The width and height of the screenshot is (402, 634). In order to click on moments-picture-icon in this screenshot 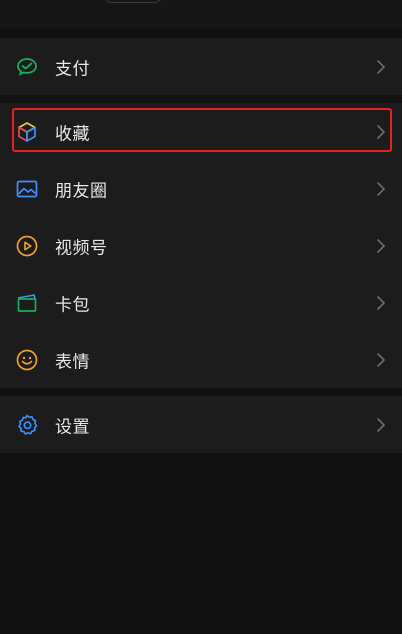, I will do `click(27, 189)`.